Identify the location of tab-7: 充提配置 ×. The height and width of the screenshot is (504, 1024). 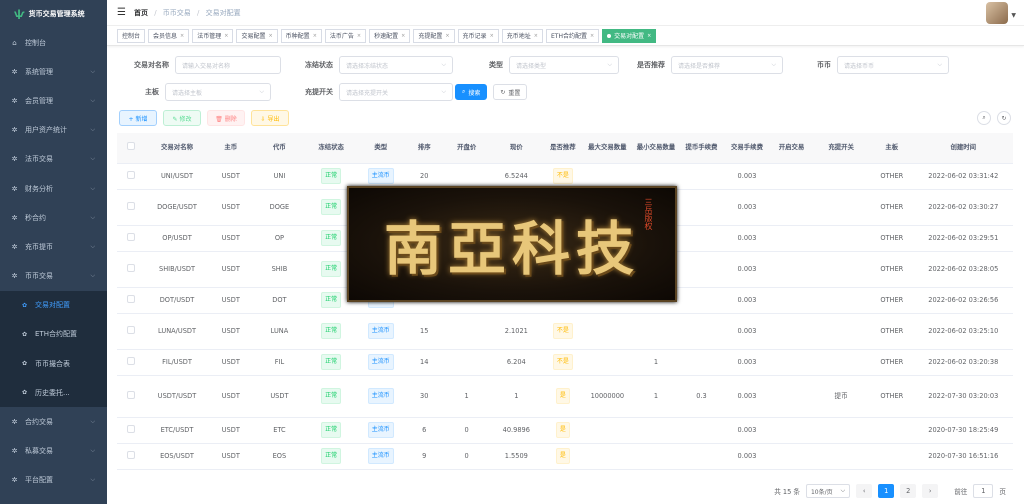
(434, 35).